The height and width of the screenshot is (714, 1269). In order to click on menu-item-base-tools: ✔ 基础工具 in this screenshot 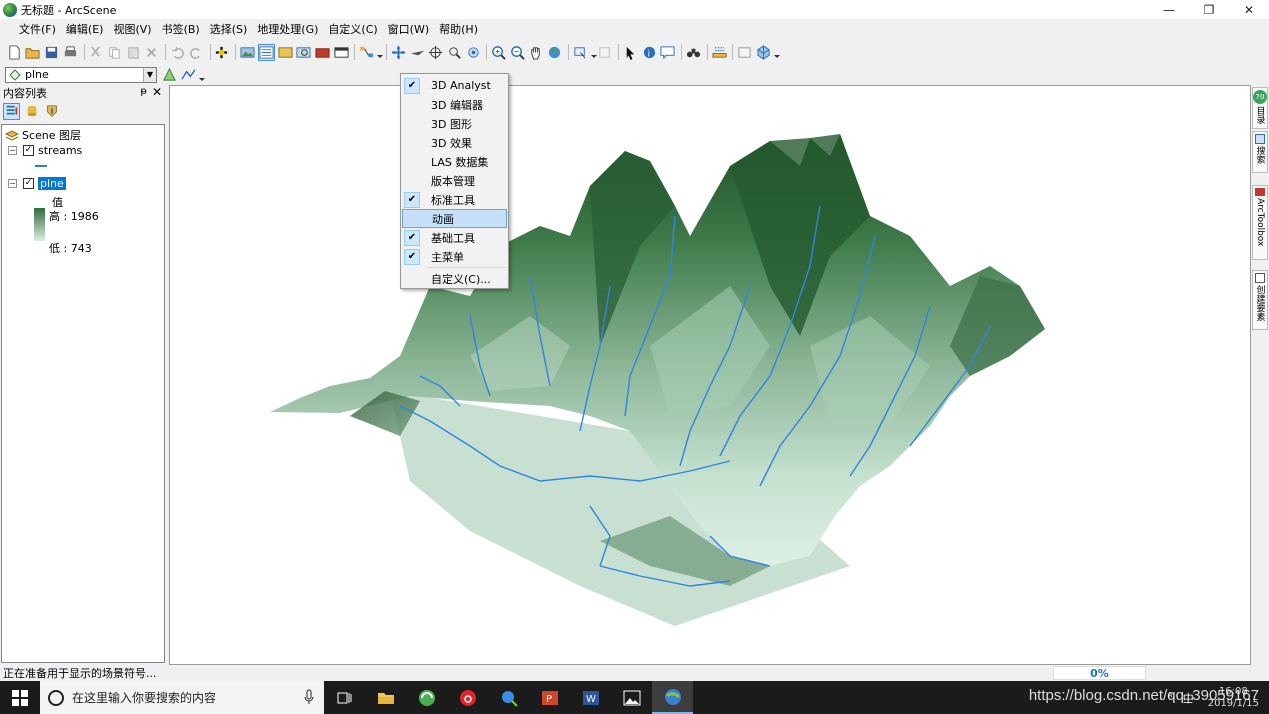, I will do `click(454, 237)`.